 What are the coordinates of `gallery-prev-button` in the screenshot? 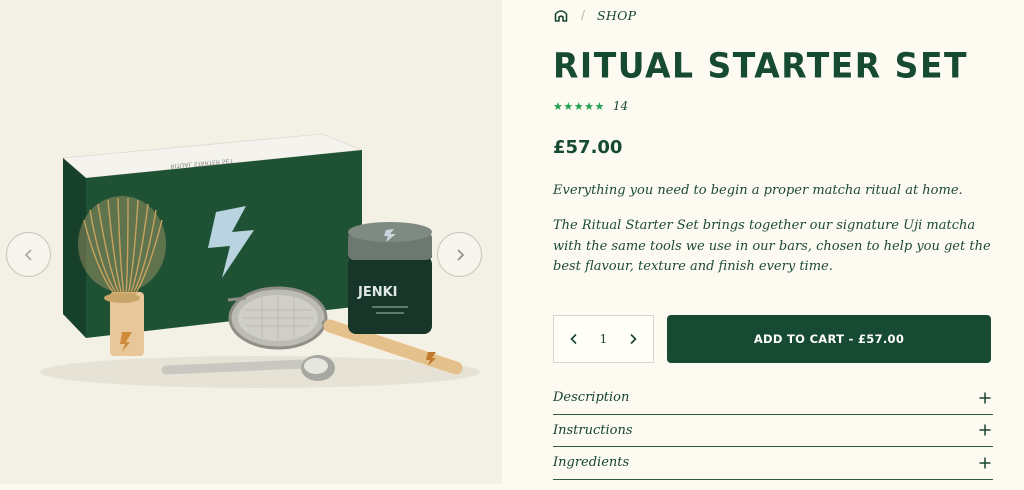 It's located at (28, 254).